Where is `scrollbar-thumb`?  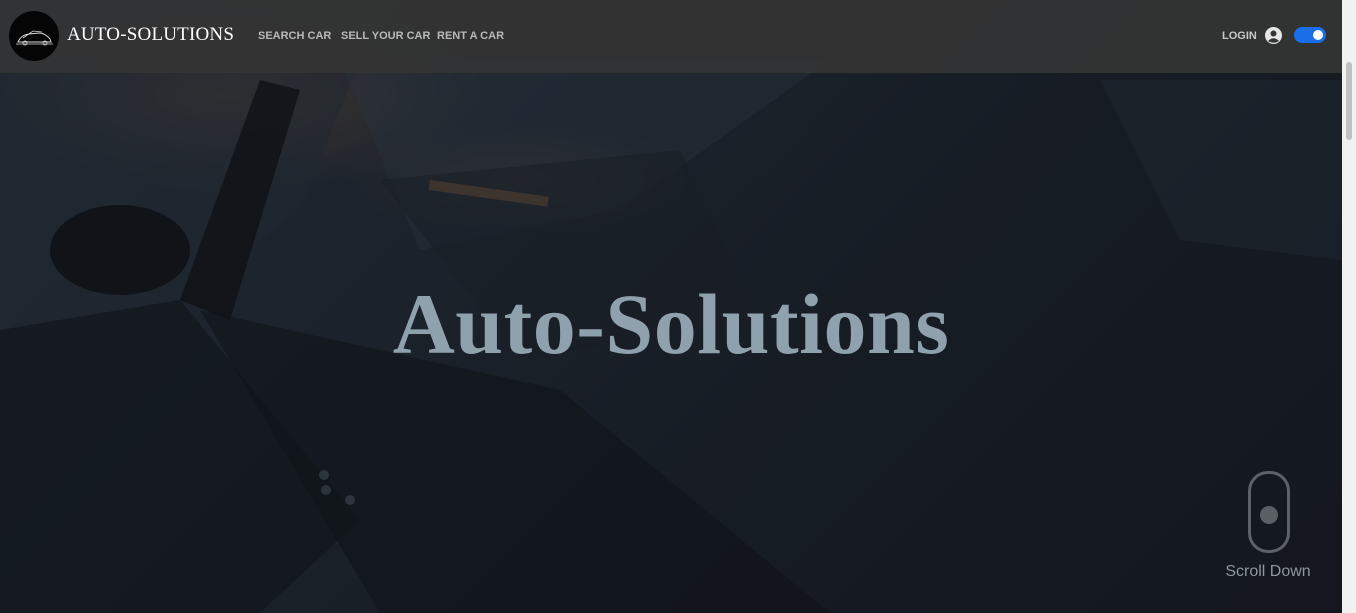 scrollbar-thumb is located at coordinates (1349, 101).